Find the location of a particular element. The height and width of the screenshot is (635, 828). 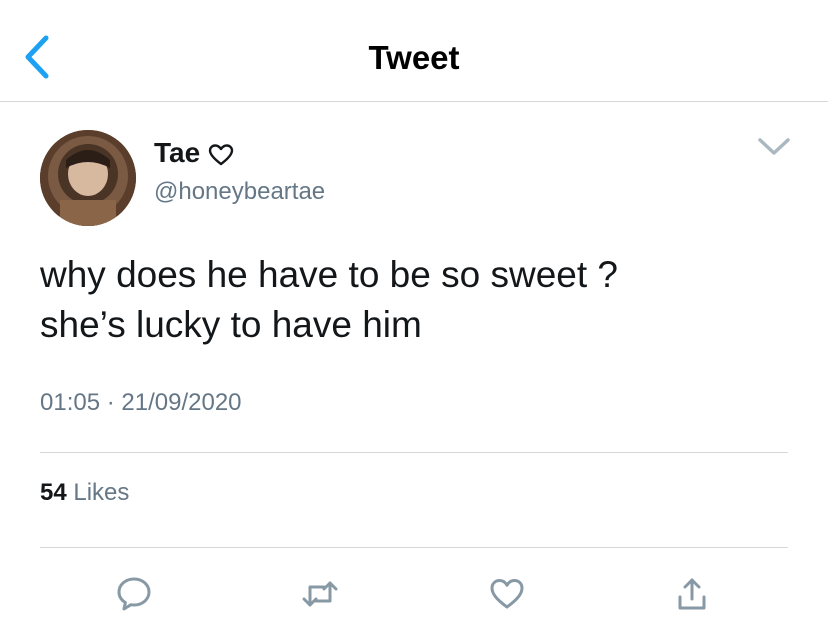

chevron-down-icon is located at coordinates (774, 146).